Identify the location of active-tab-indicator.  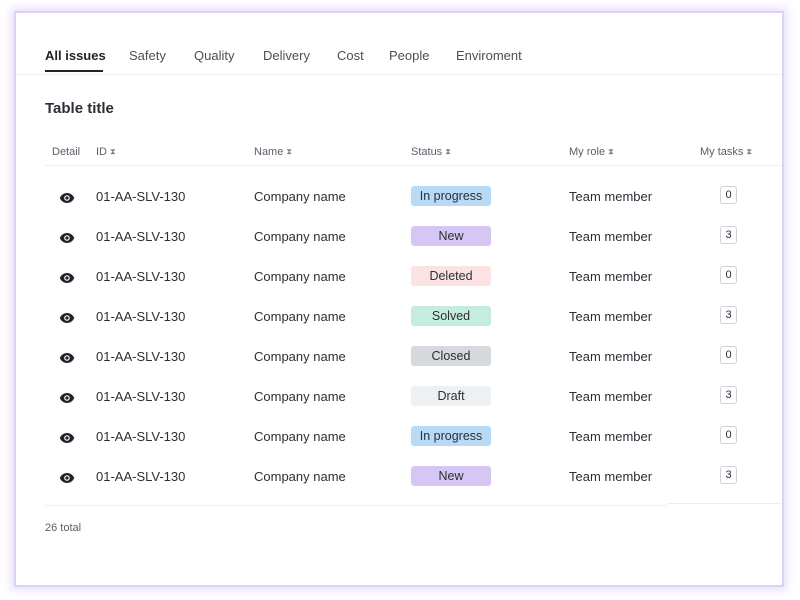
(74, 71).